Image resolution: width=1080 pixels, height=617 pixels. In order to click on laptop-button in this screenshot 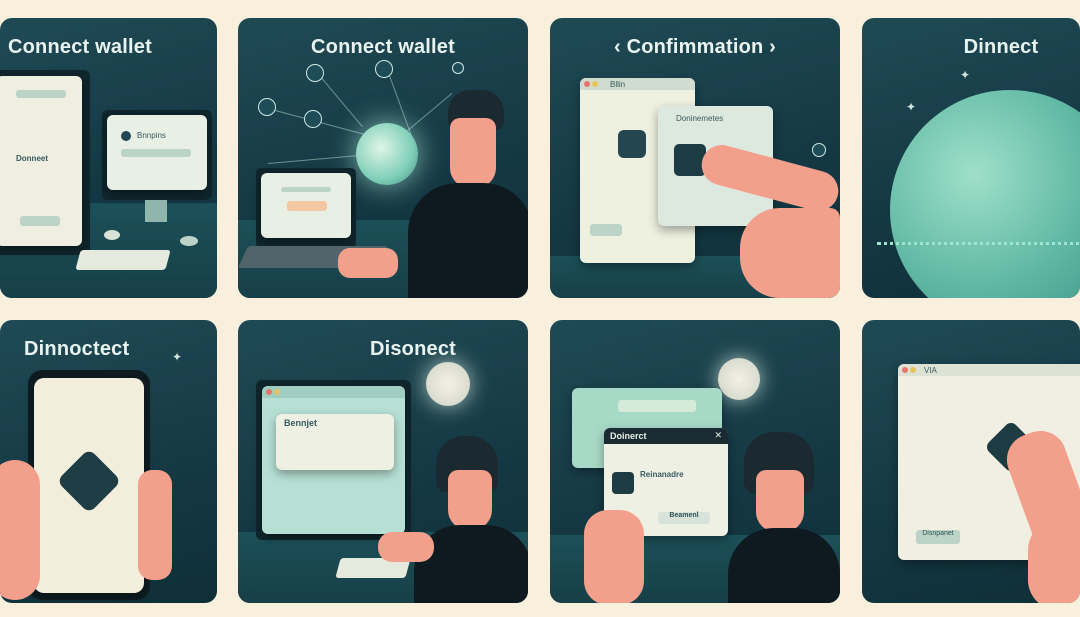, I will do `click(307, 206)`.